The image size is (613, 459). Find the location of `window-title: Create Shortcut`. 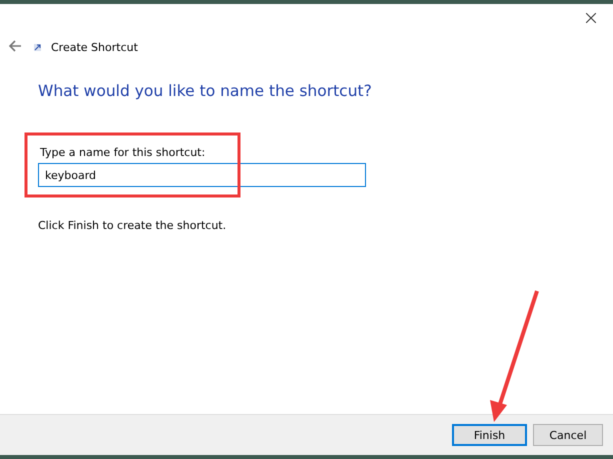

window-title: Create Shortcut is located at coordinates (94, 47).